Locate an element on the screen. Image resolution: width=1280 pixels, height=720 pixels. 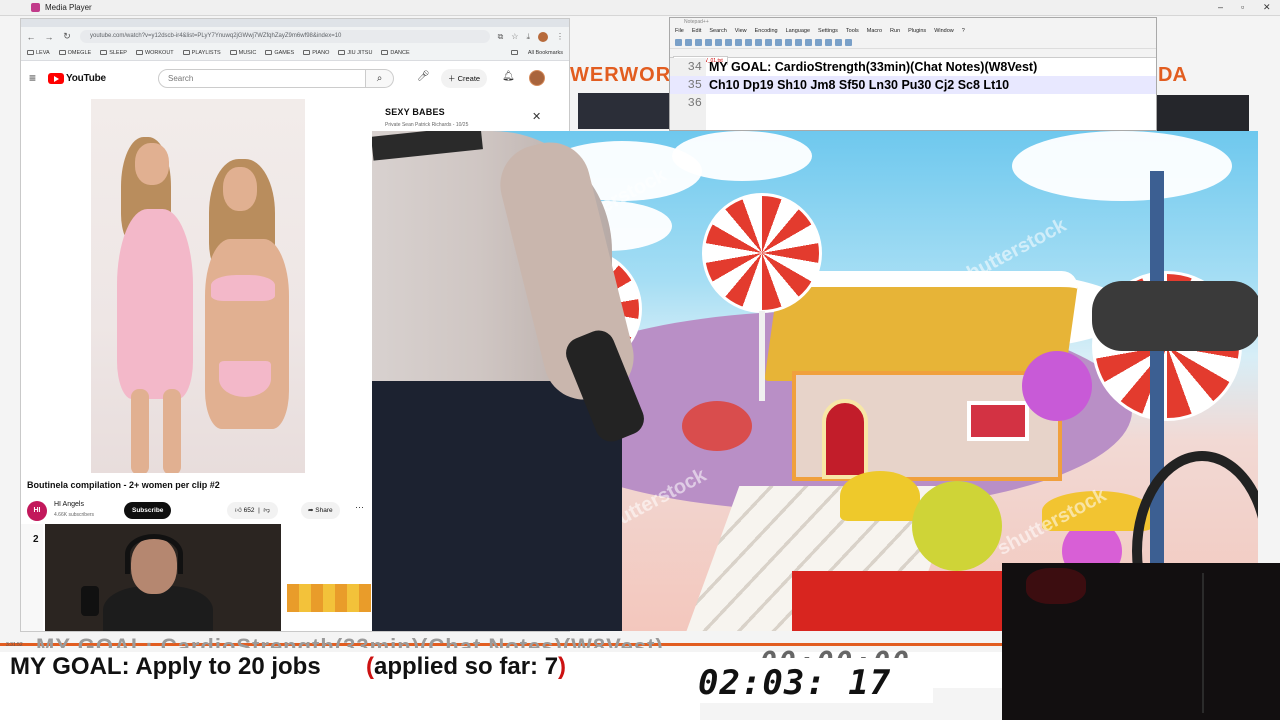
cut-icon is located at coordinates (738, 42).